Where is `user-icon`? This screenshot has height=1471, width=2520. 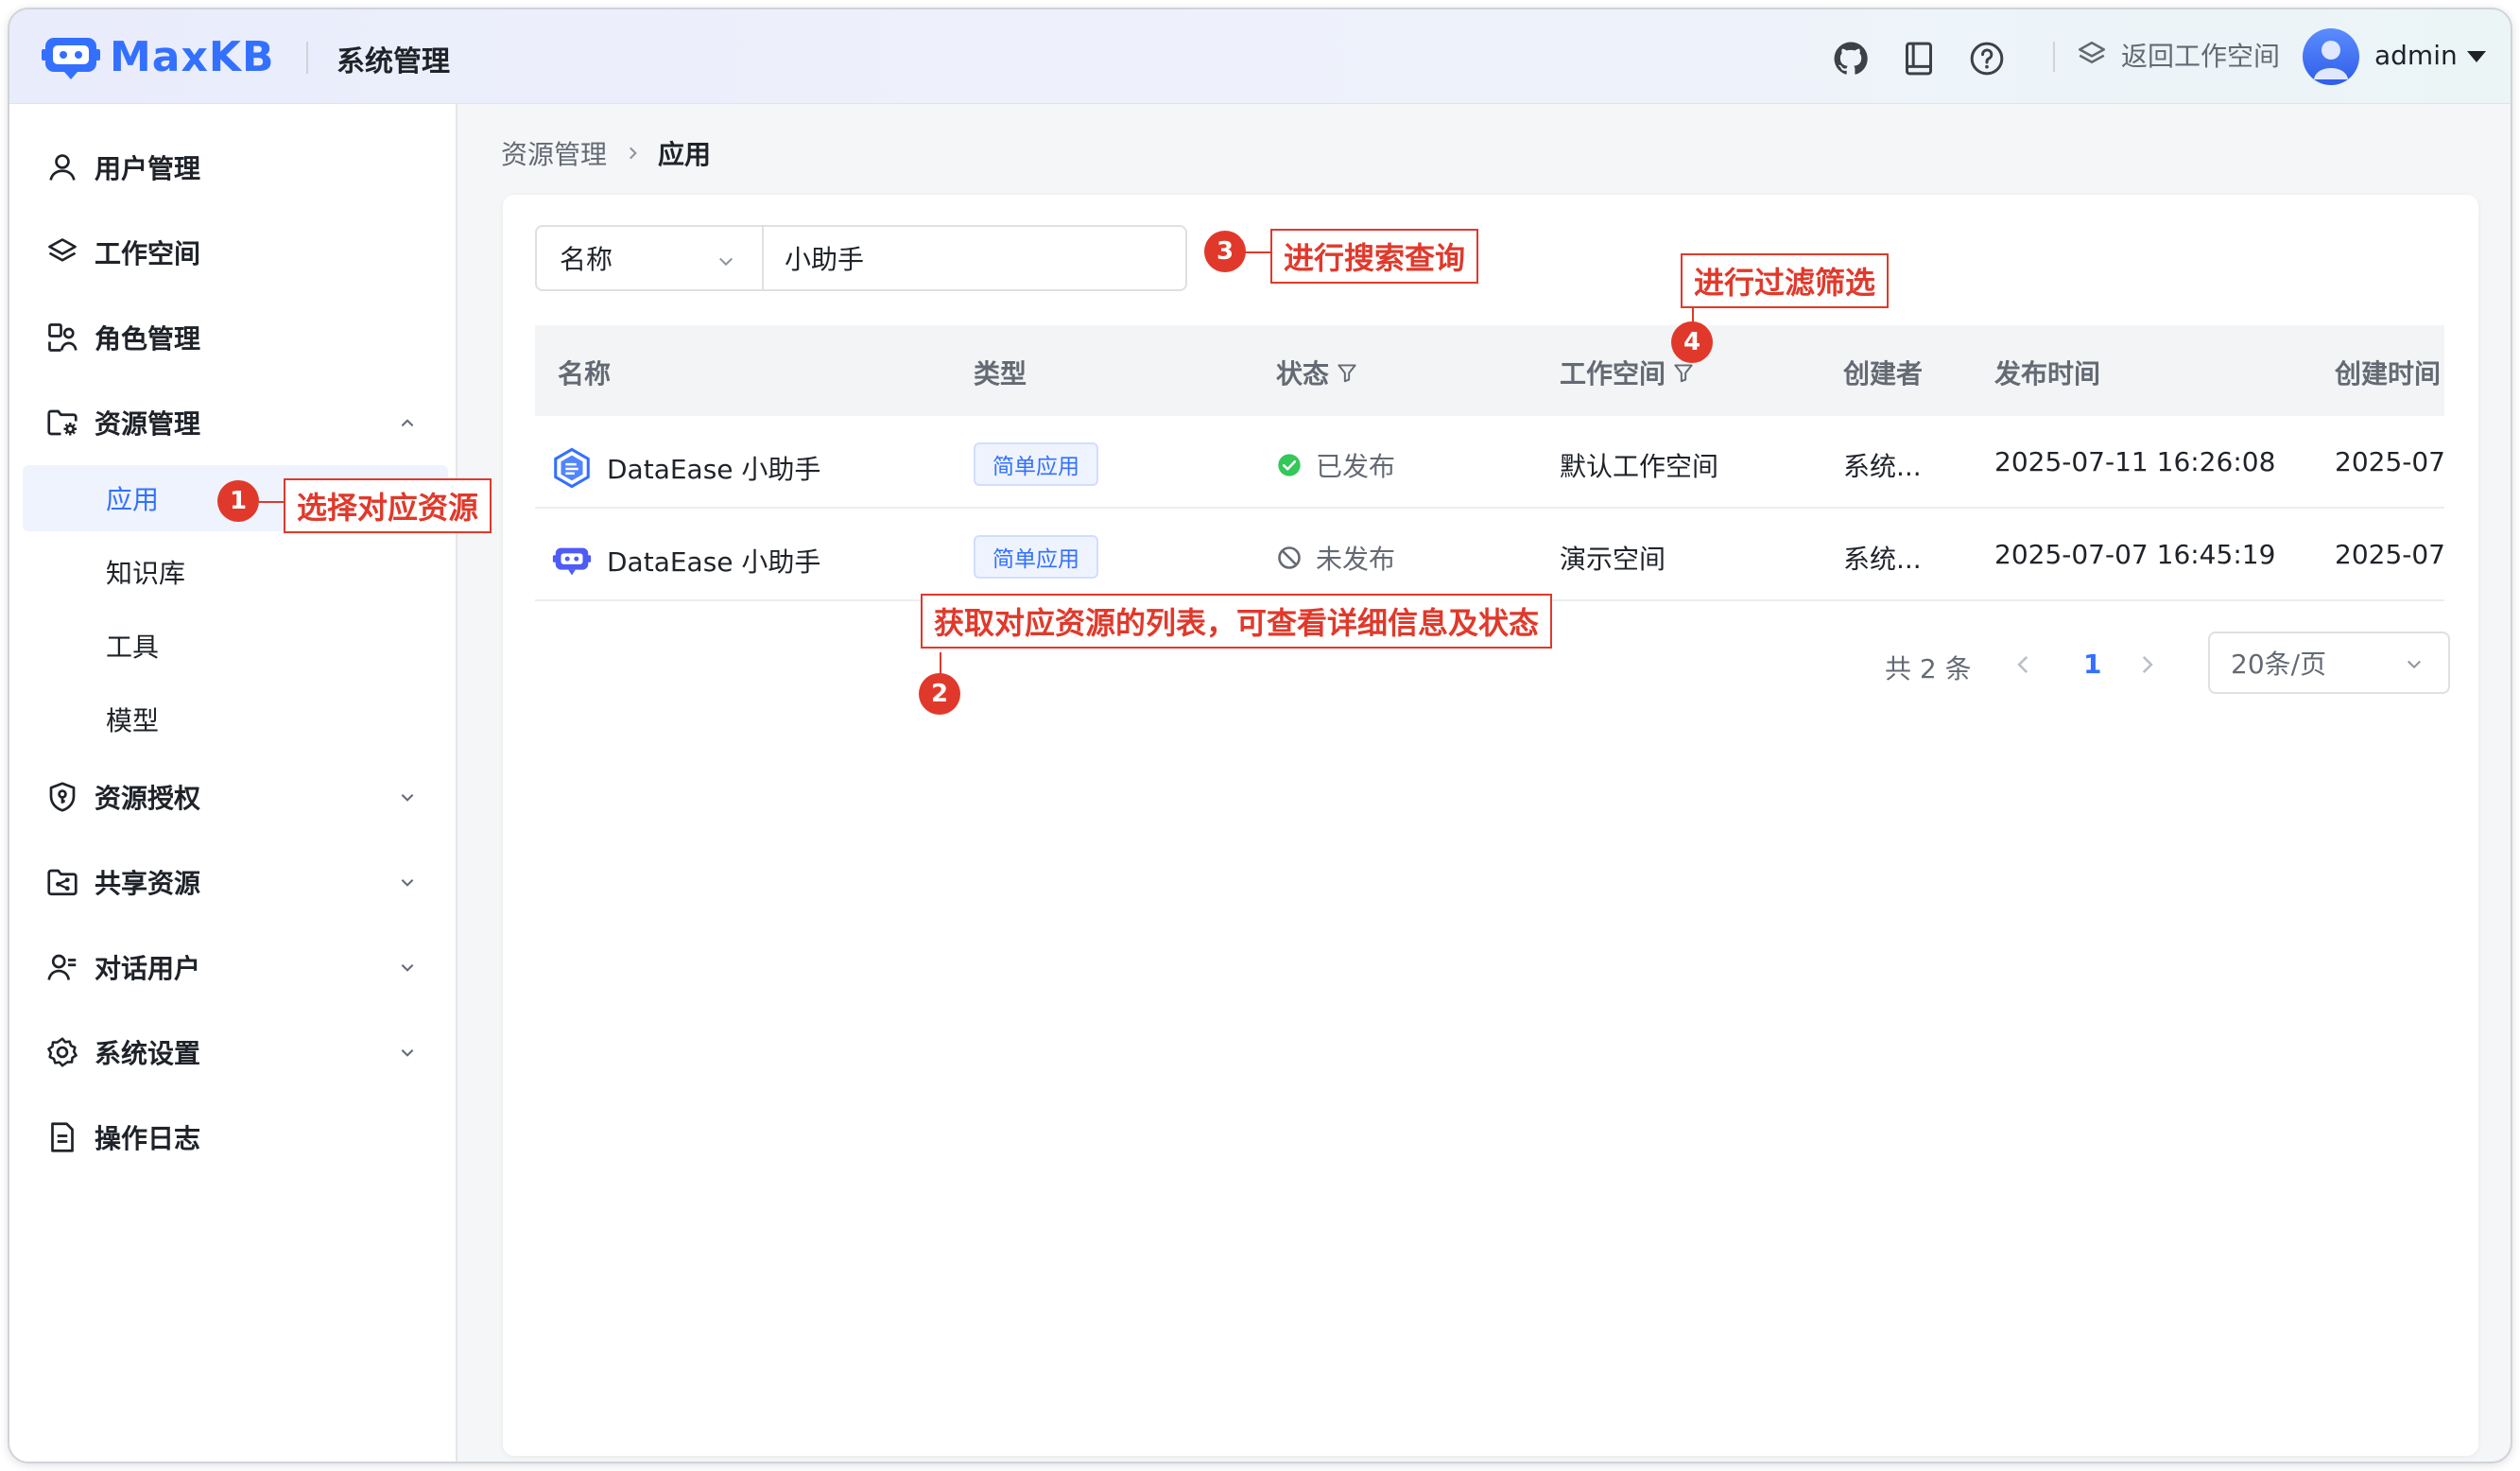
user-icon is located at coordinates (62, 167).